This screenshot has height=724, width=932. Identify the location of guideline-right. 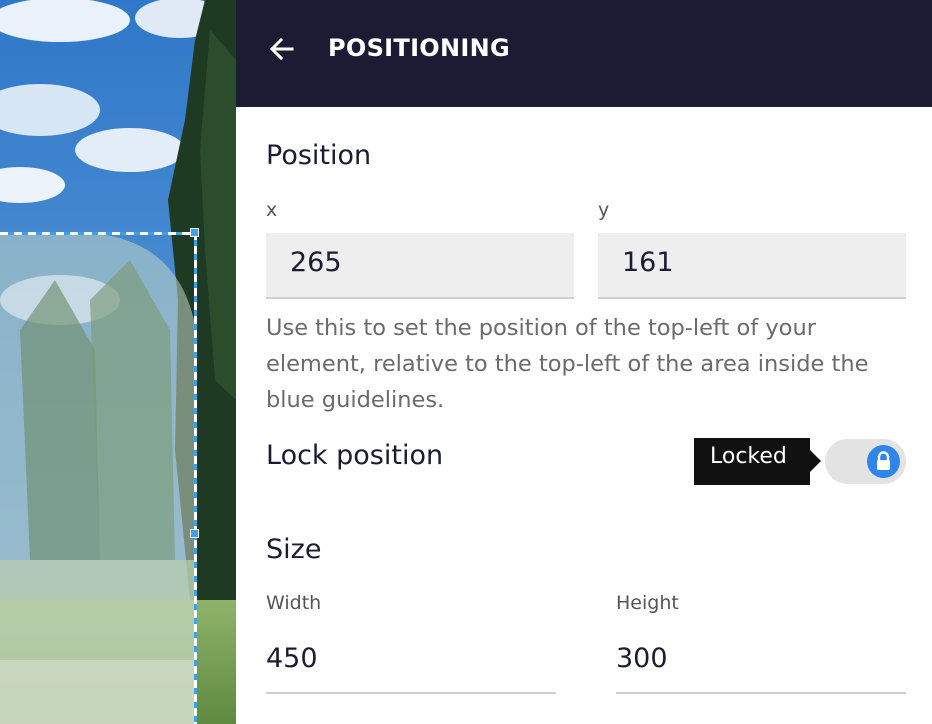
(195, 478).